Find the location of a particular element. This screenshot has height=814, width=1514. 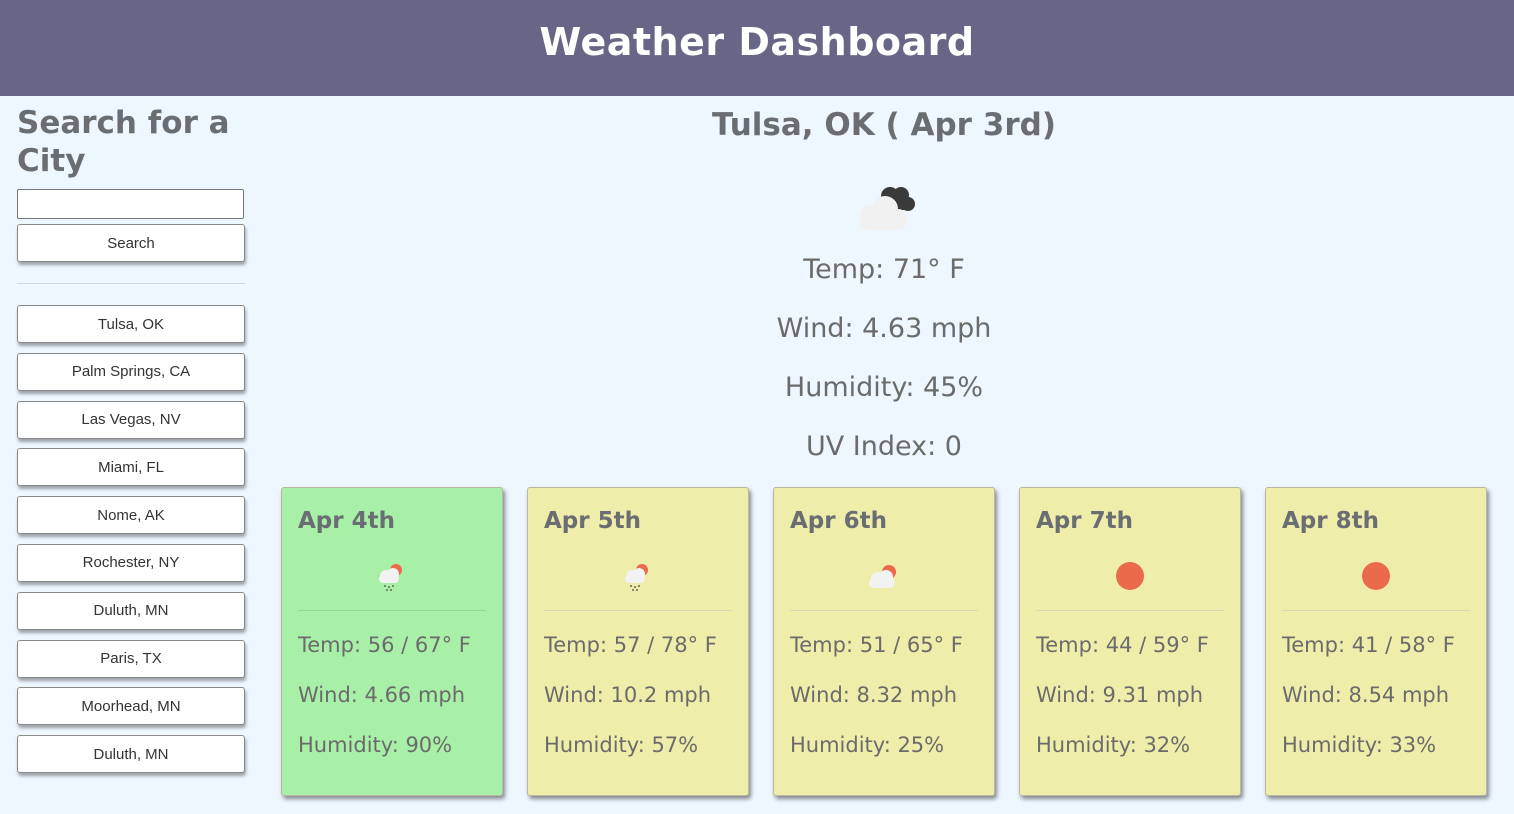

history-city-button: Nome, AK is located at coordinates (131, 515).